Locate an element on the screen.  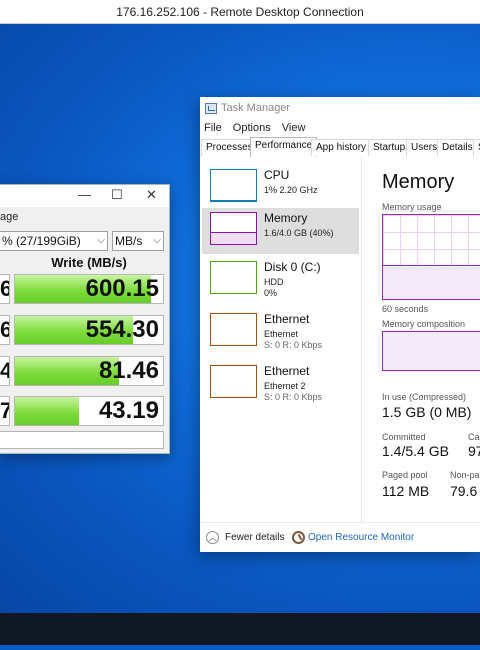
write-result-cell: 43.19 is located at coordinates (89, 411).